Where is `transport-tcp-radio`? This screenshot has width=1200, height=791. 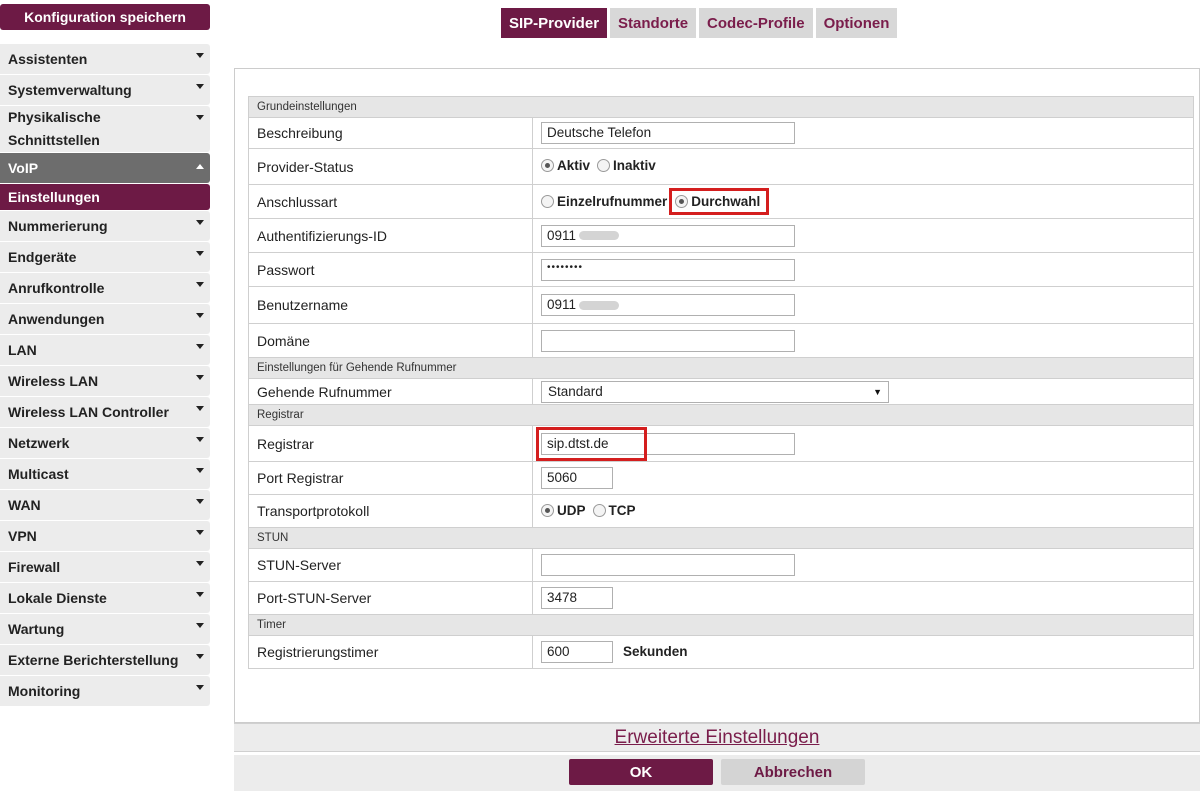 transport-tcp-radio is located at coordinates (599, 510).